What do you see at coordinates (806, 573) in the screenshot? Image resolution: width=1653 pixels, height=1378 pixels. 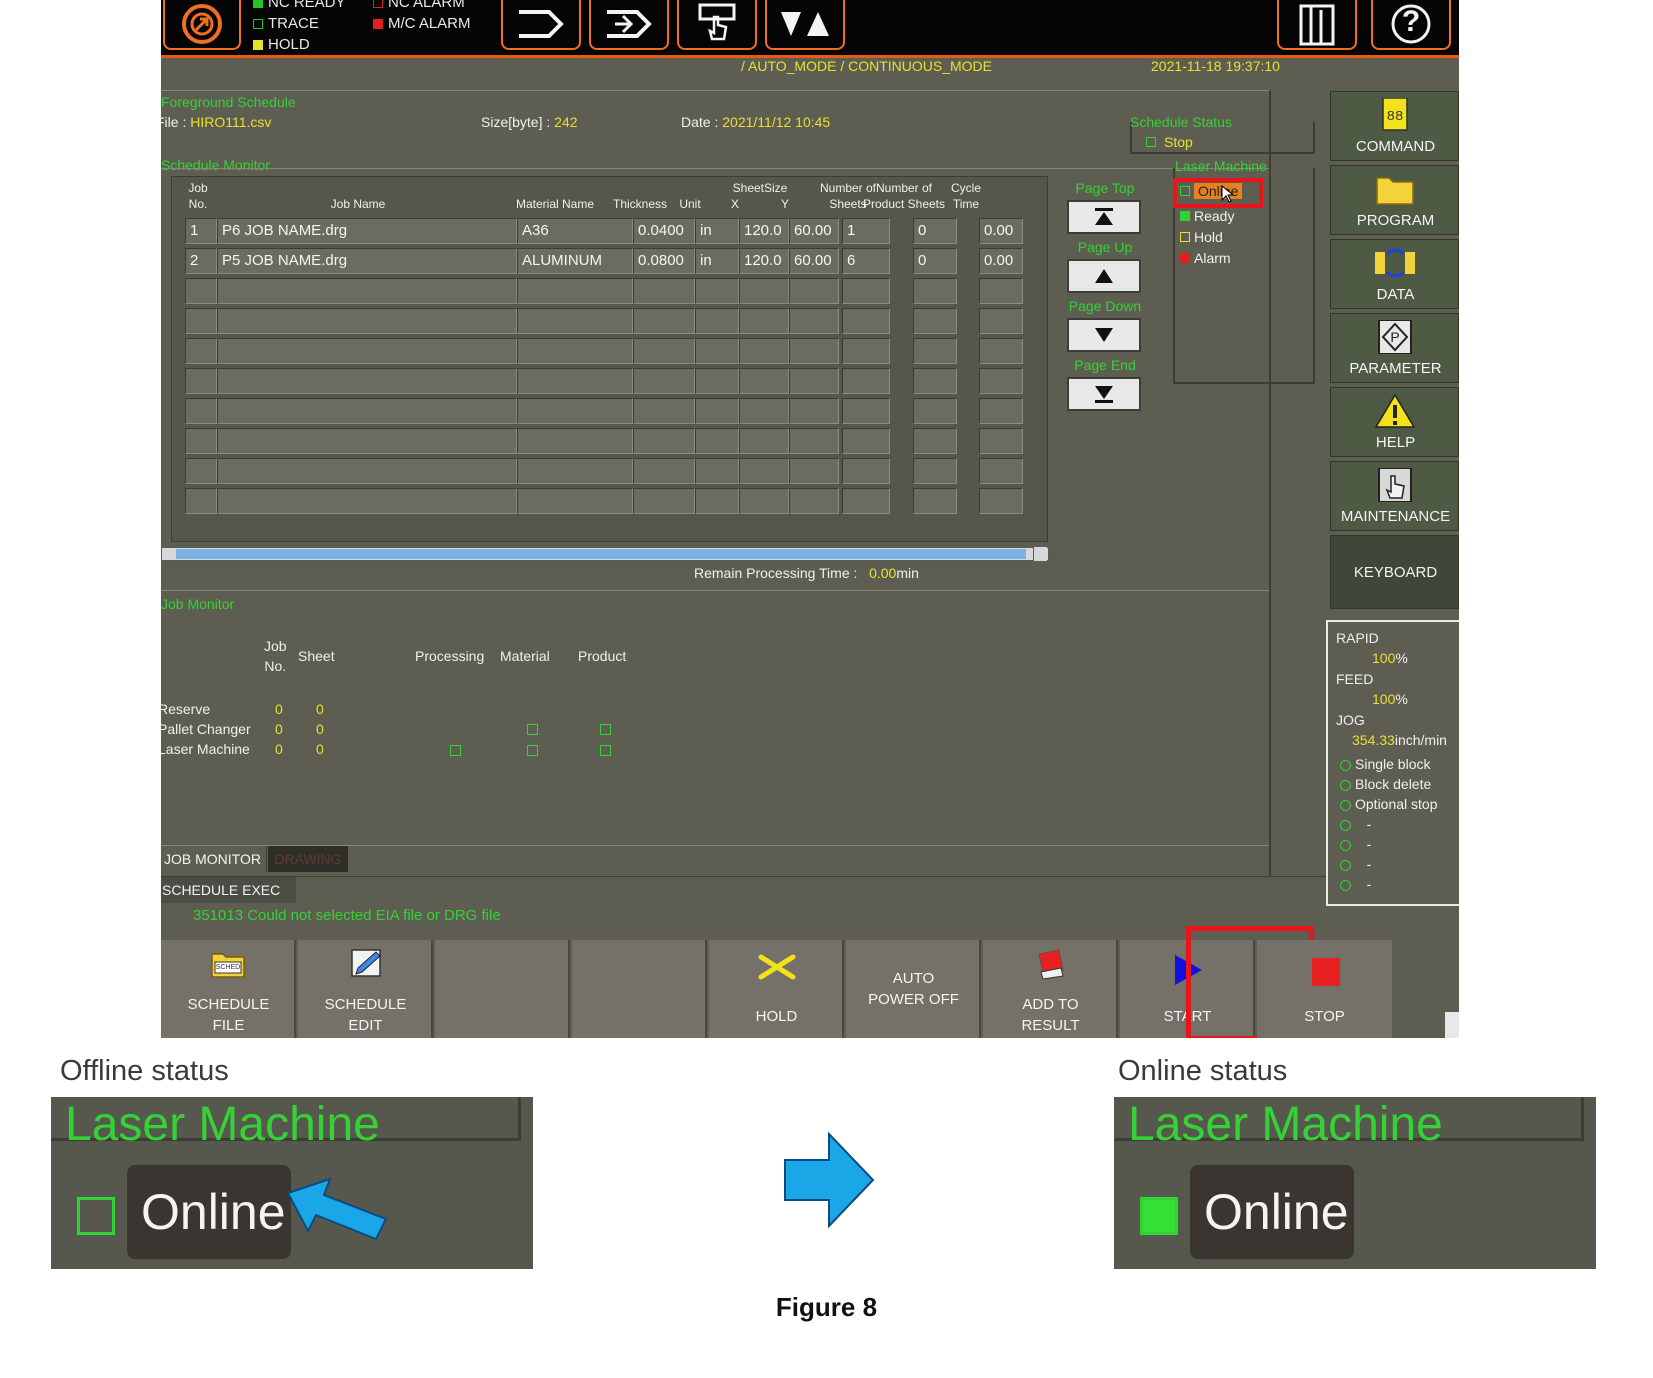 I see `remain-time: Remain Processing Time : 0.00min` at bounding box center [806, 573].